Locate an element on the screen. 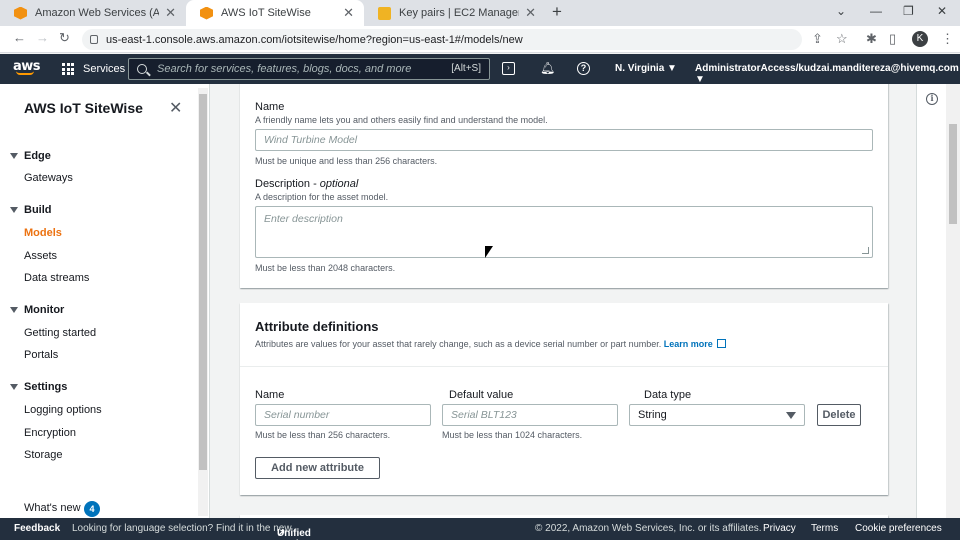 The image size is (960, 540). cloudshell-icon: › is located at coordinates (508, 68).